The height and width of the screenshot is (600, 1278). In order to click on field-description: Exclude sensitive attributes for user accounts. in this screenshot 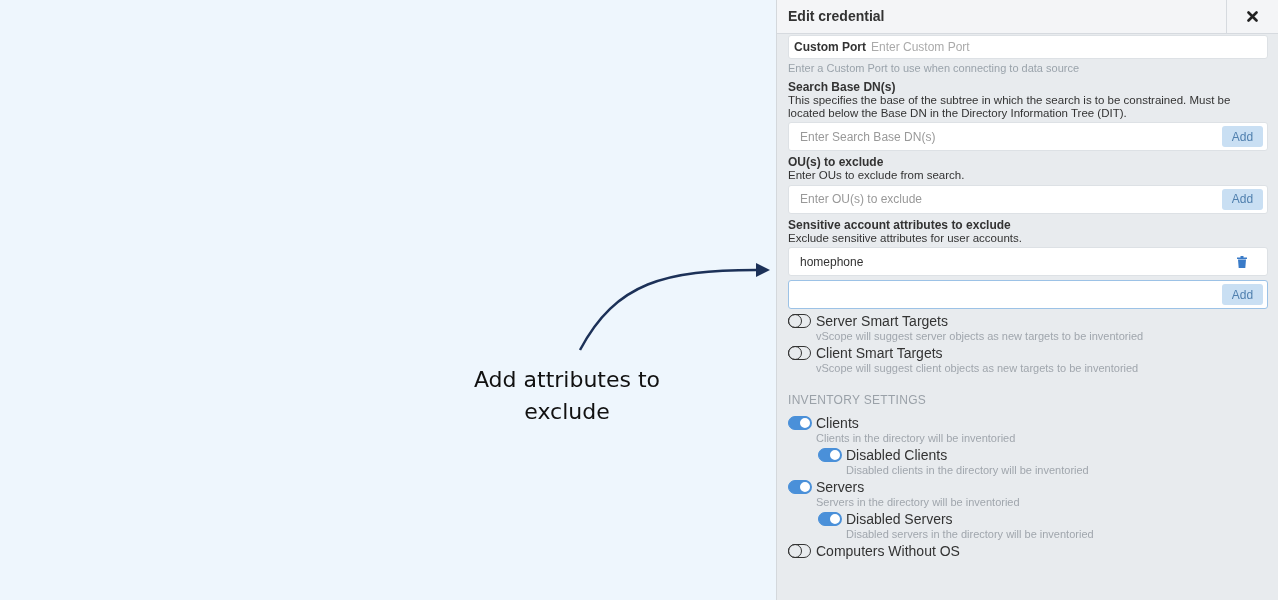, I will do `click(905, 237)`.